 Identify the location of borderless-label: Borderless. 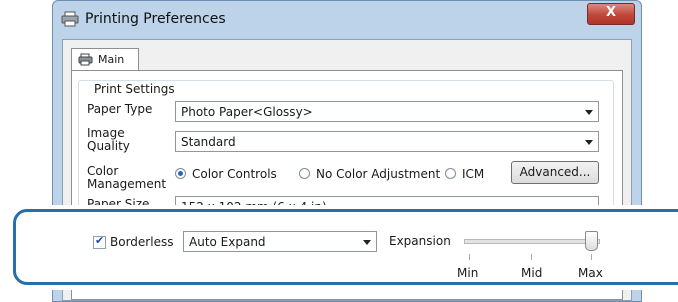
(142, 242).